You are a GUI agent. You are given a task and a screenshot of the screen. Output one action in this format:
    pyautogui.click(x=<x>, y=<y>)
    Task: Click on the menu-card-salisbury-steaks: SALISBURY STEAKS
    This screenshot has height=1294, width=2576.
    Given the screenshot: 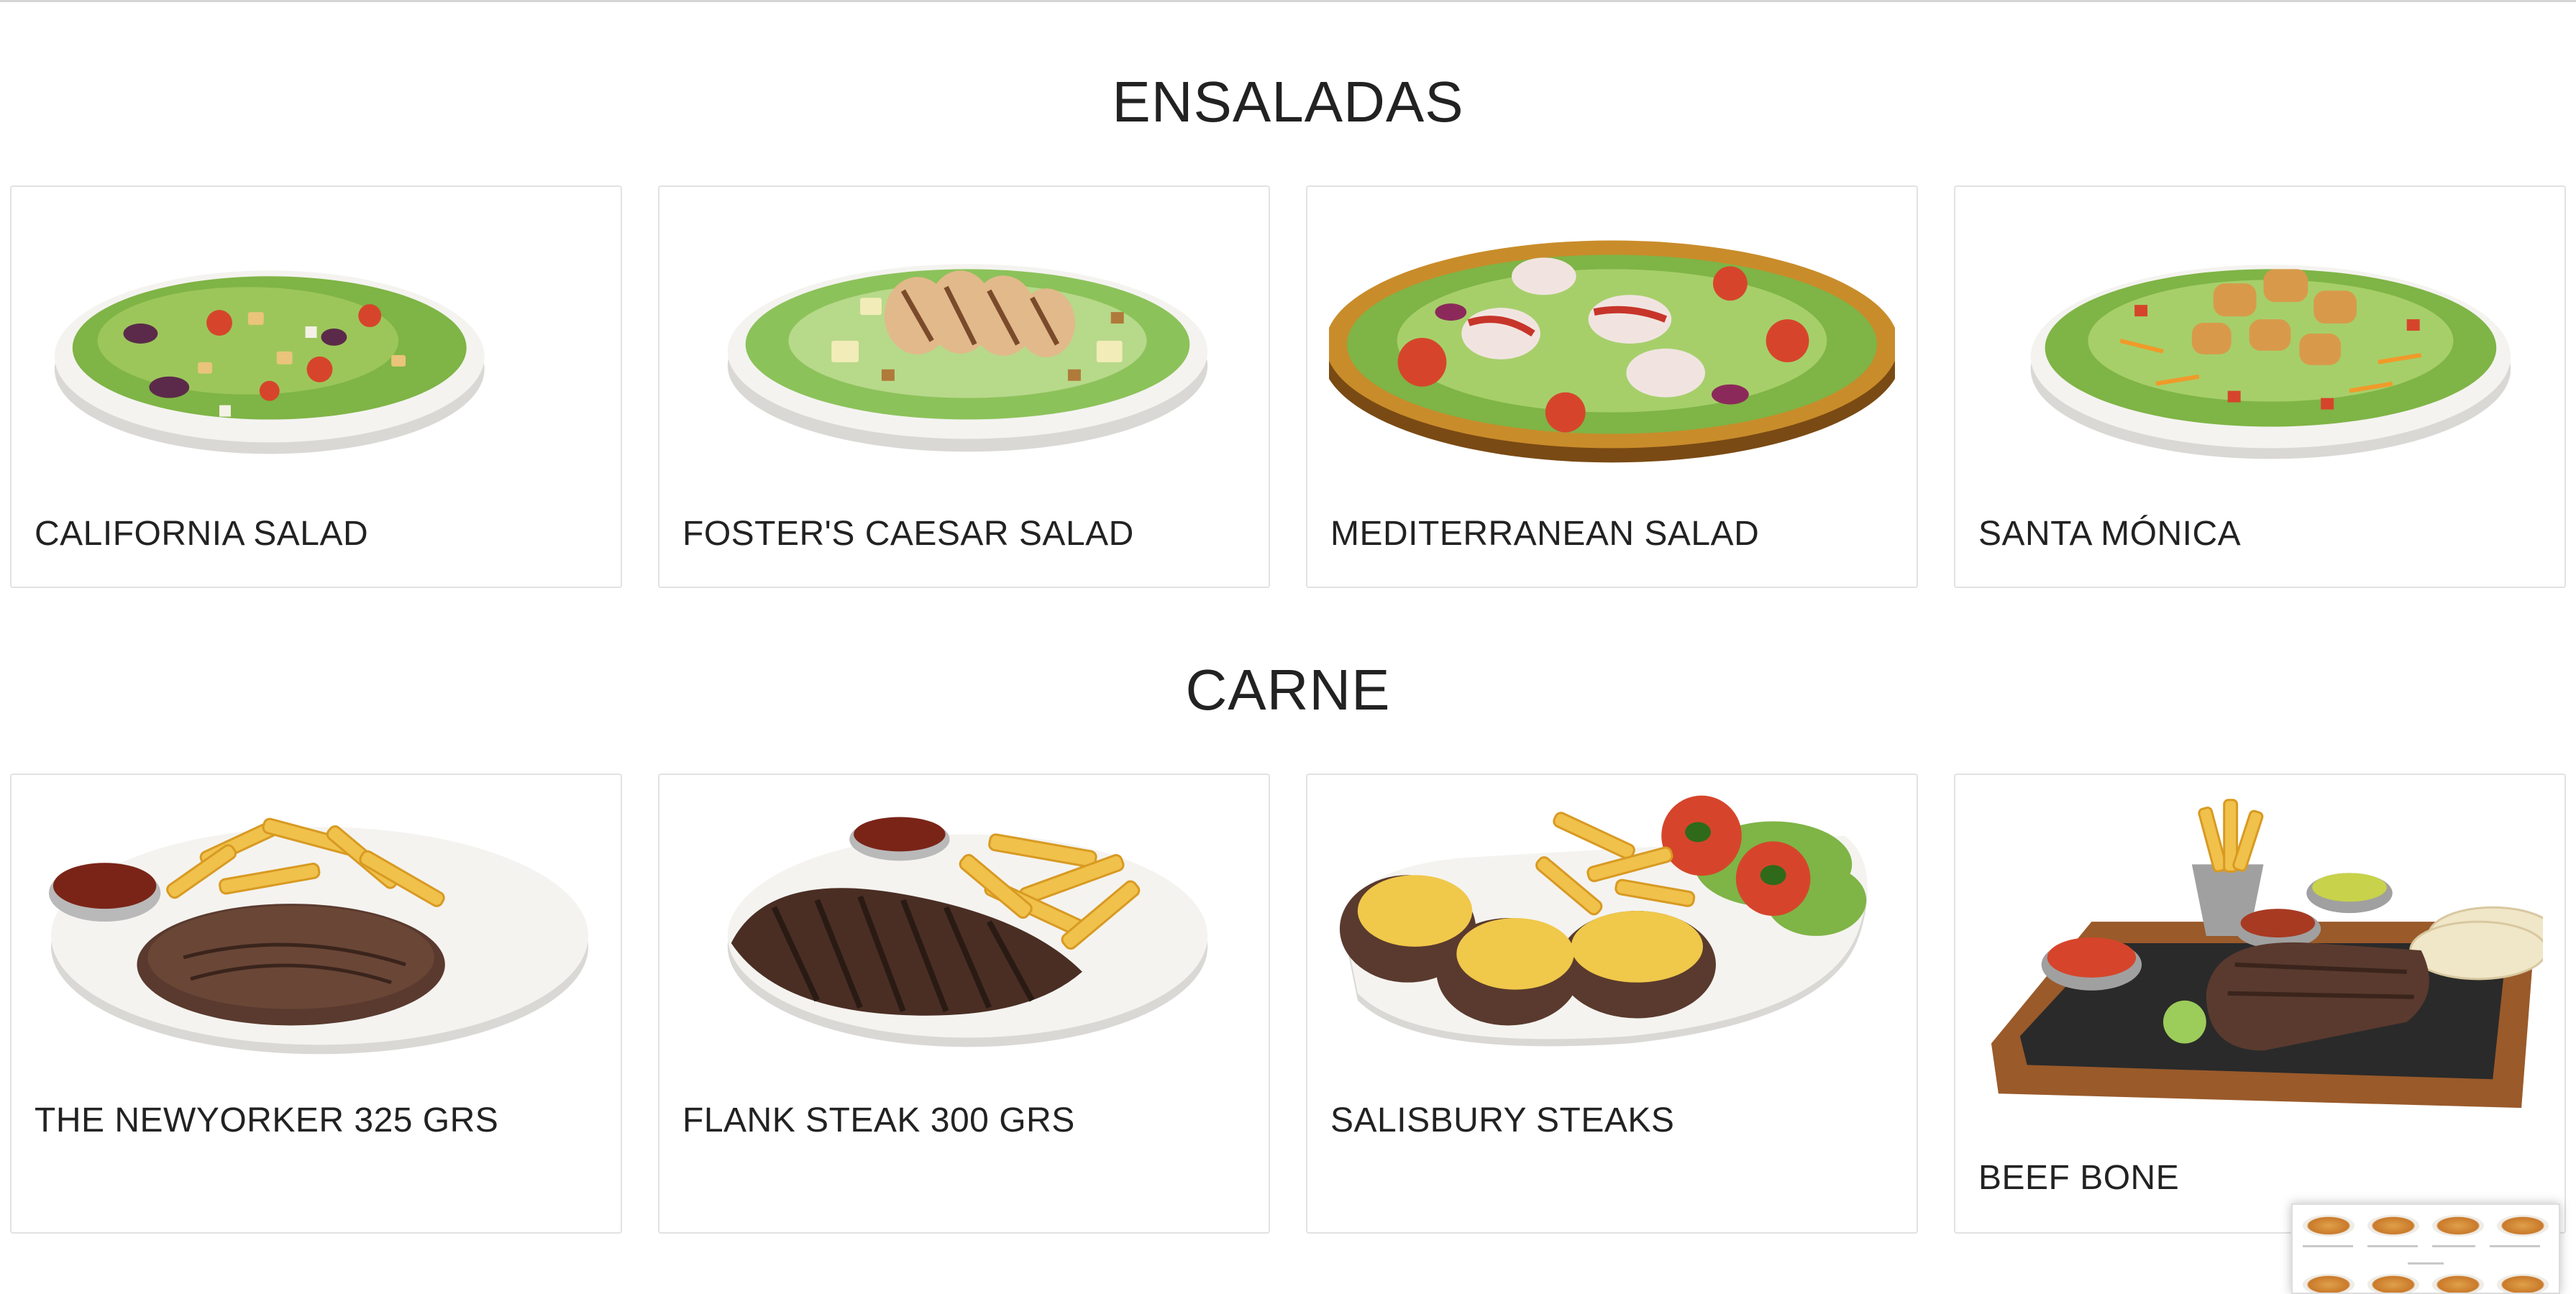 What is the action you would take?
    pyautogui.click(x=1612, y=1004)
    